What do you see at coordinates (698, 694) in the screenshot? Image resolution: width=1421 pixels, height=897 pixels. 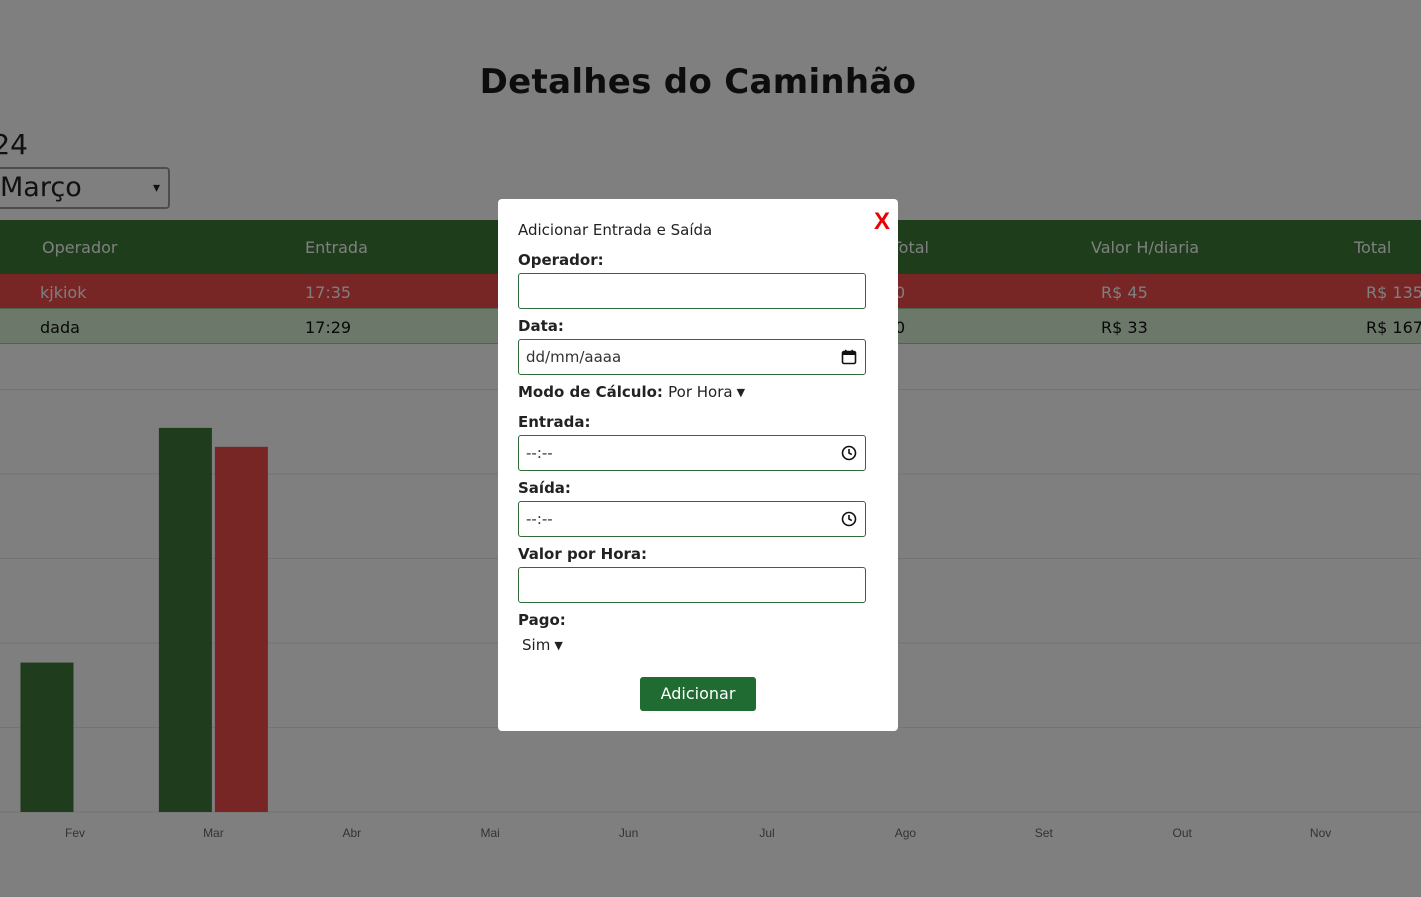 I see `adicionar-button: Adicionar` at bounding box center [698, 694].